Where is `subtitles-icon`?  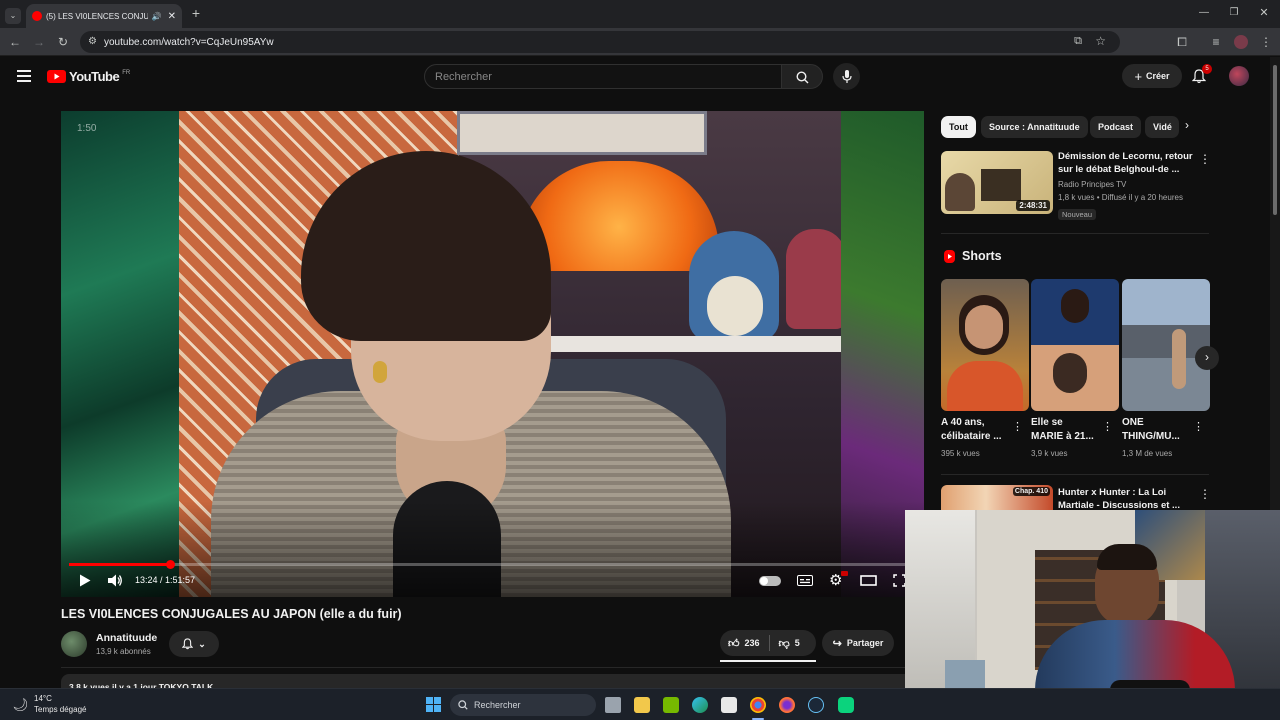 subtitles-icon is located at coordinates (805, 580).